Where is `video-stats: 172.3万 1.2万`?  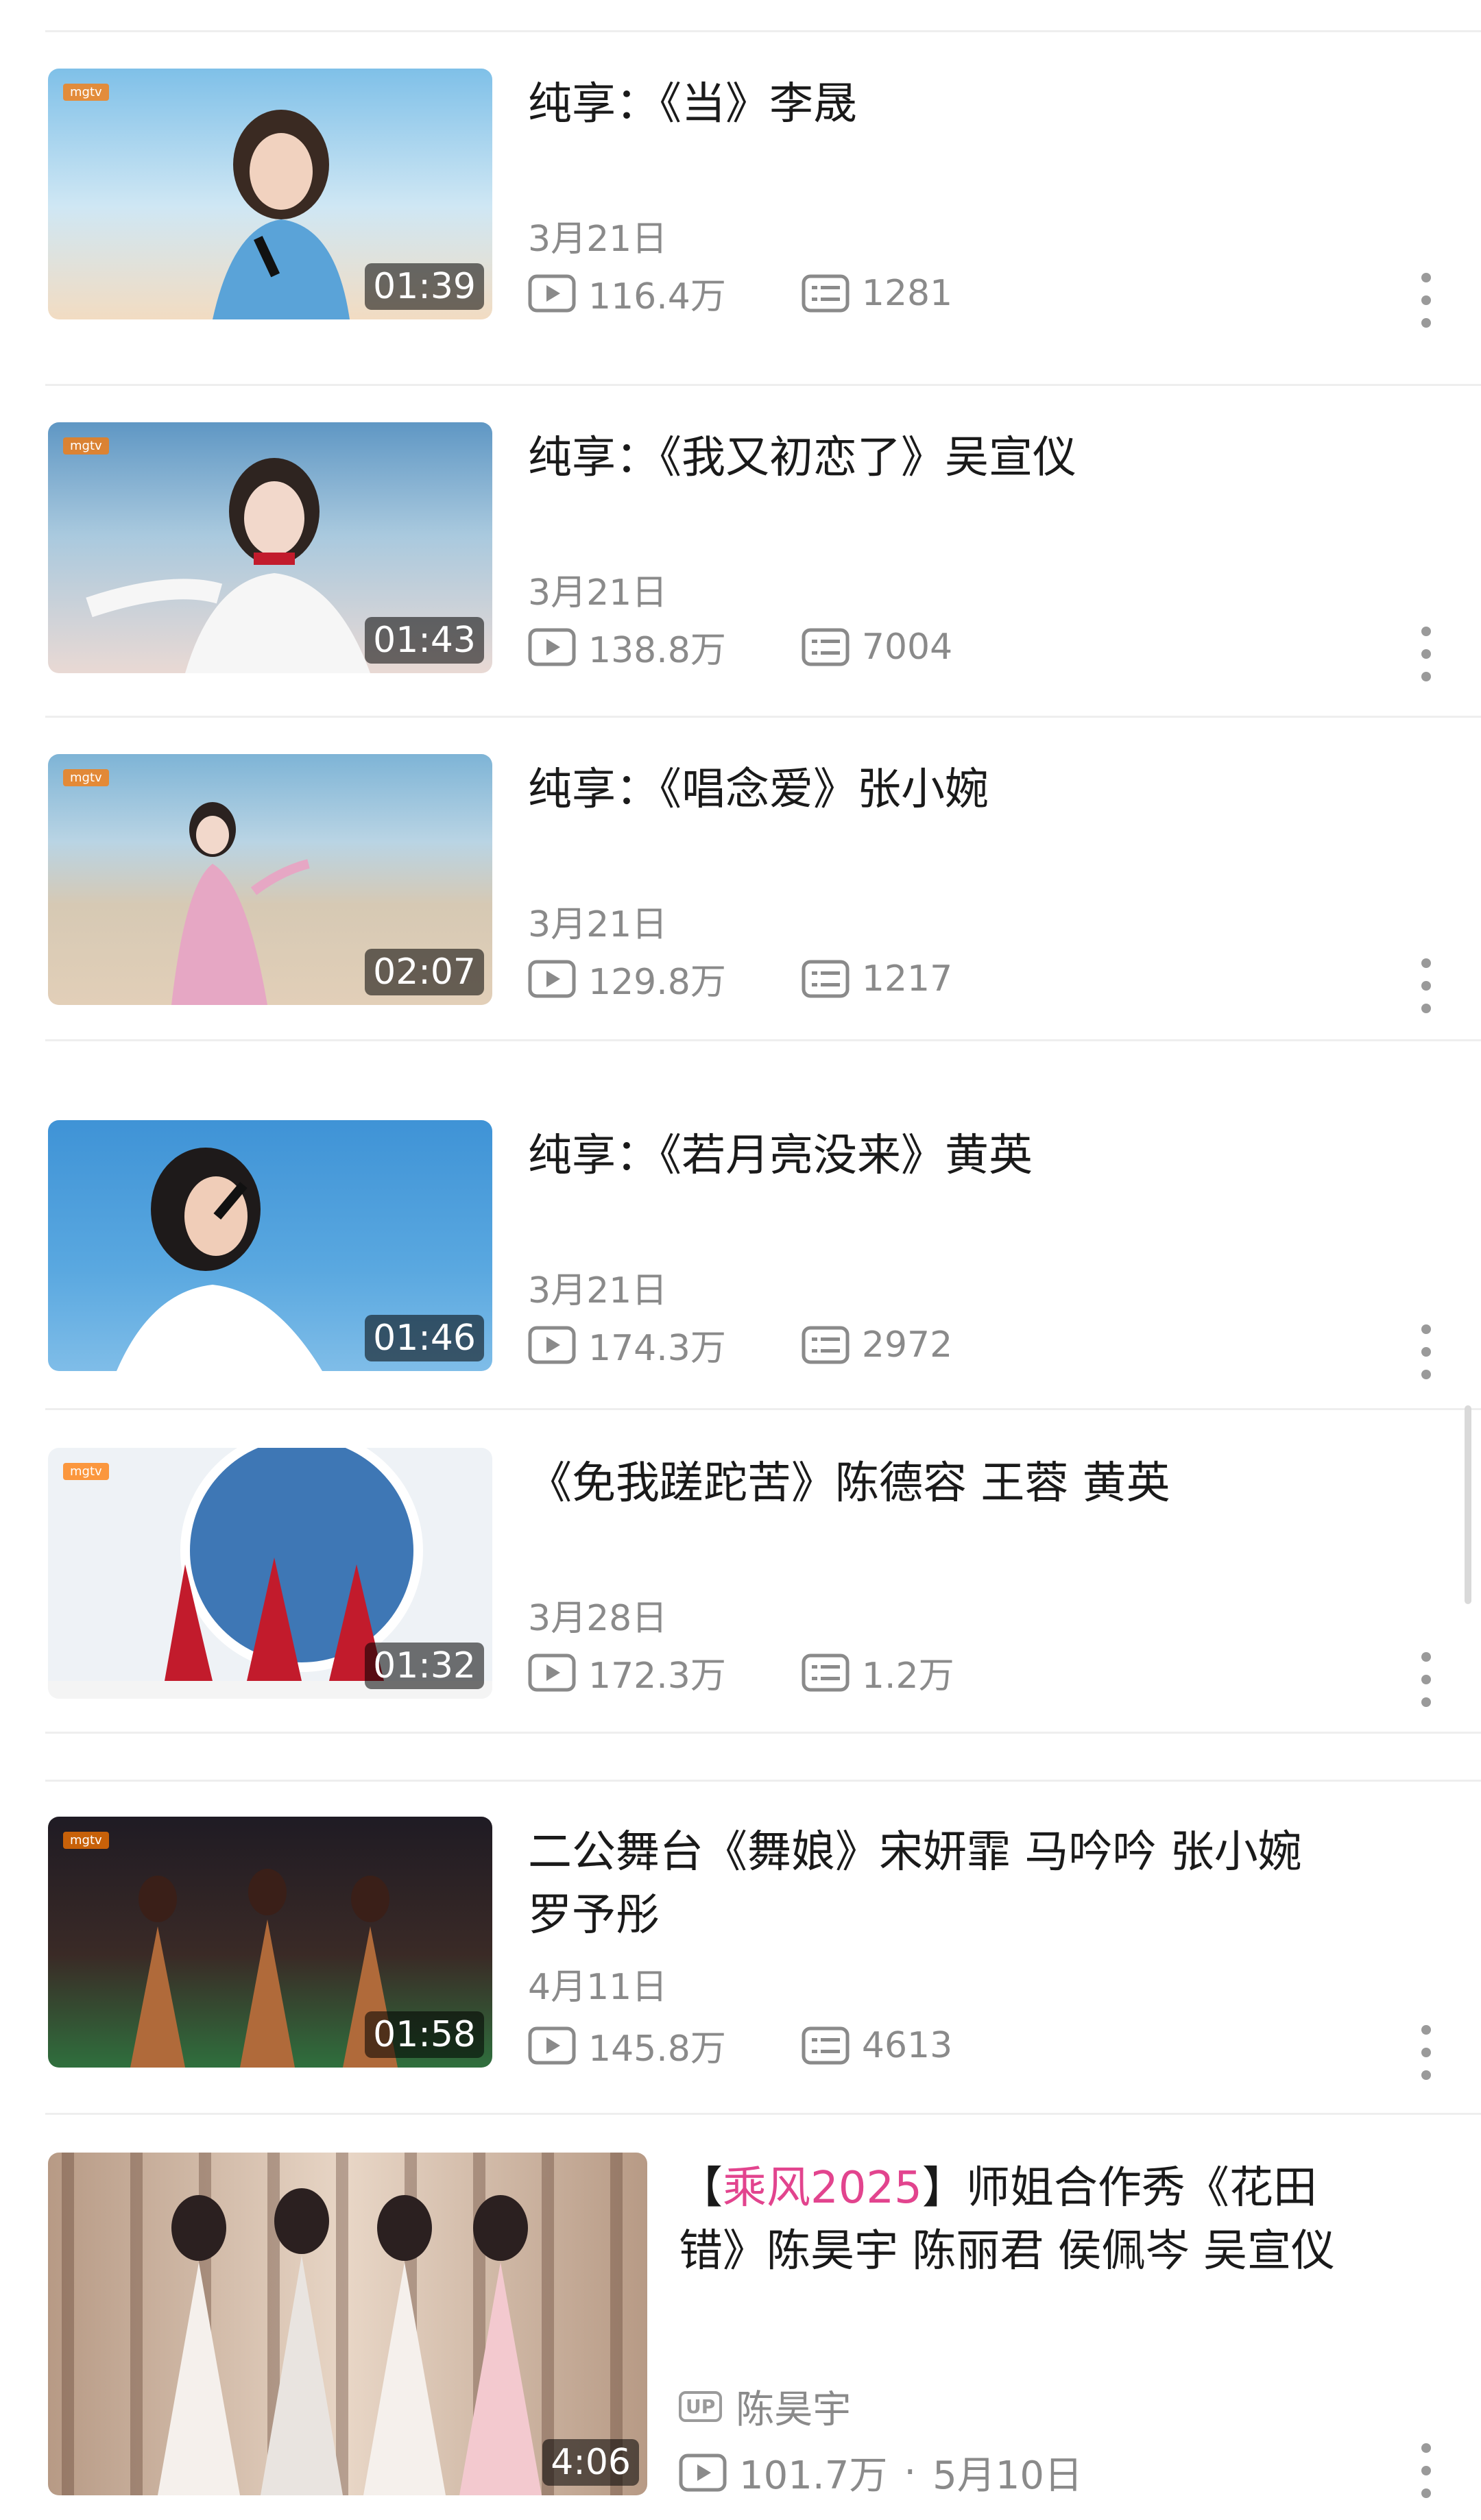
video-stats: 172.3万 1.2万 is located at coordinates (741, 1672).